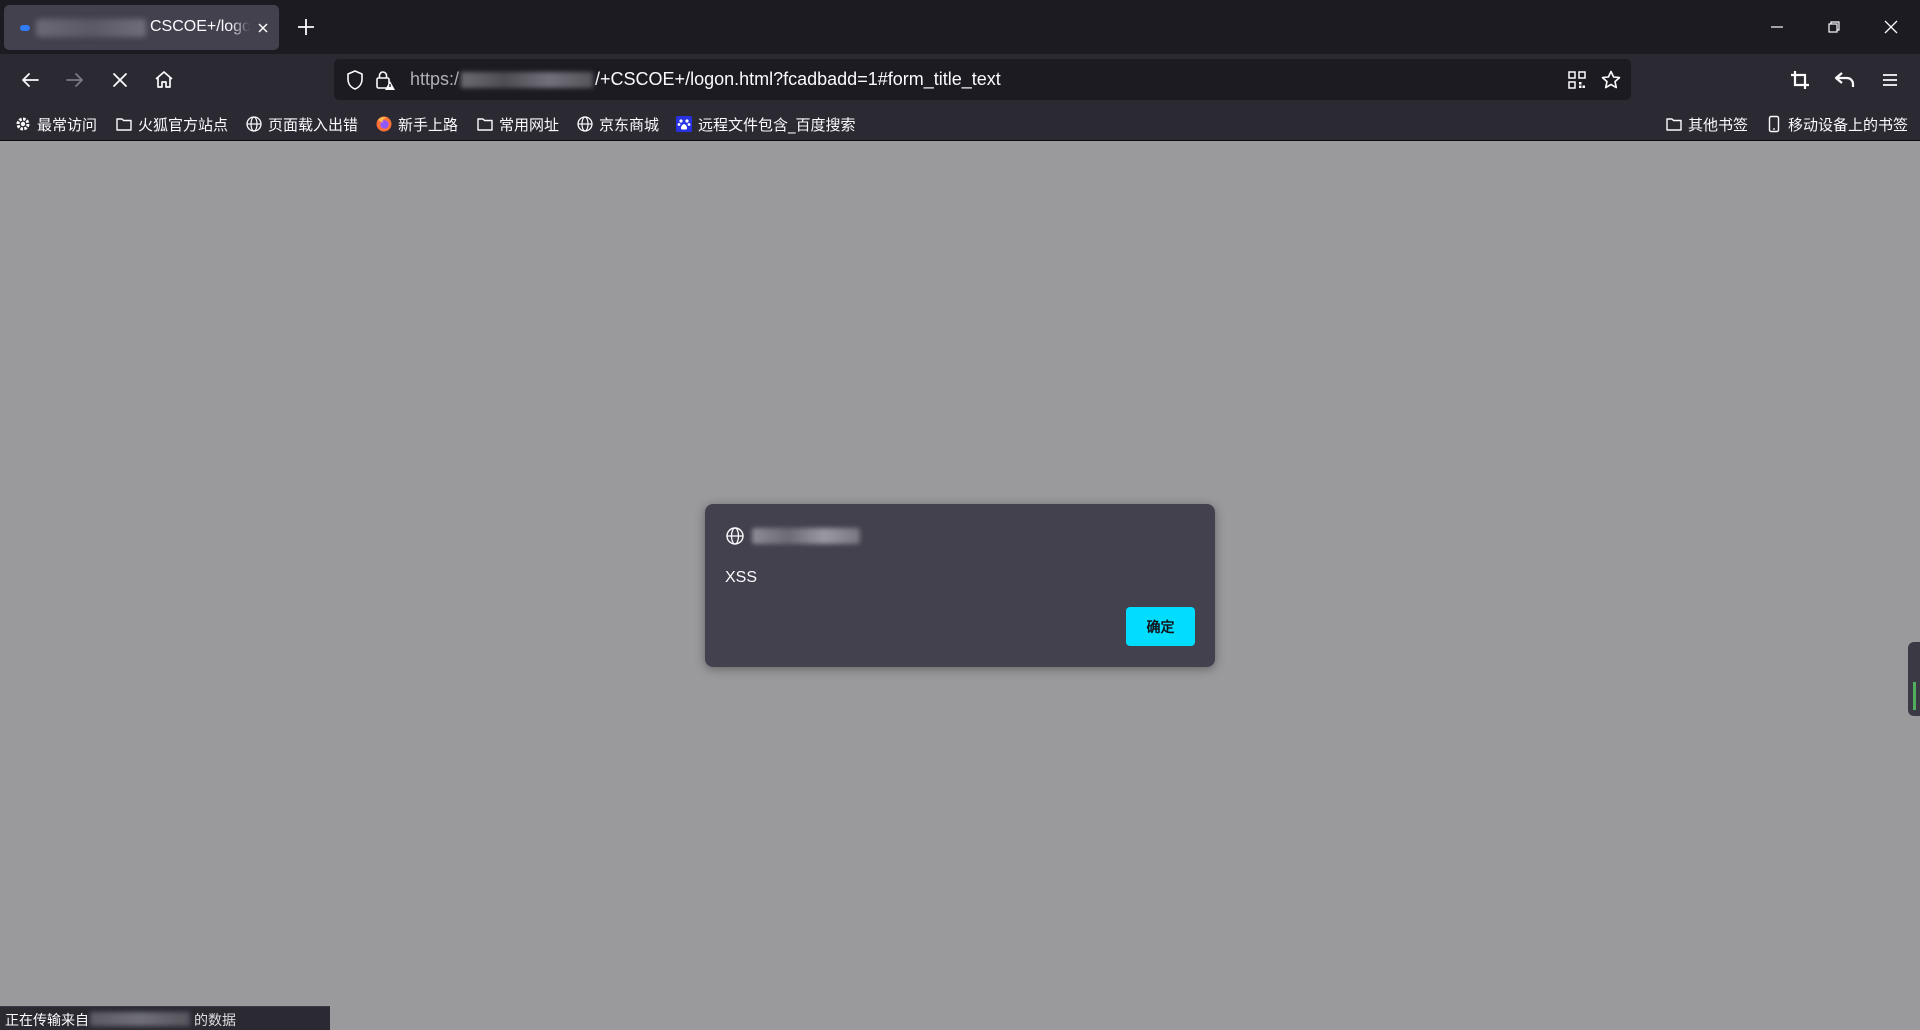  Describe the element at coordinates (30, 80) in the screenshot. I see `back-arrow-icon` at that location.